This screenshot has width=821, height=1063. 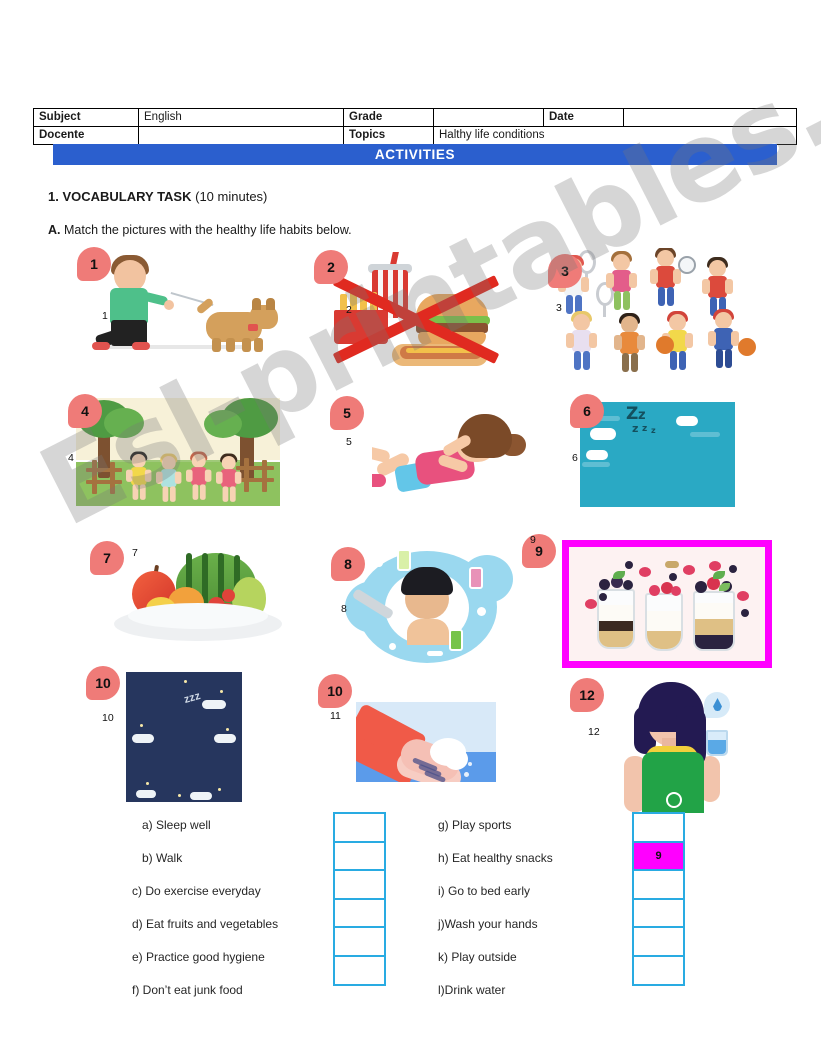 I want to click on answer-option-c: c) Do exercise everyday, so click(x=196, y=891).